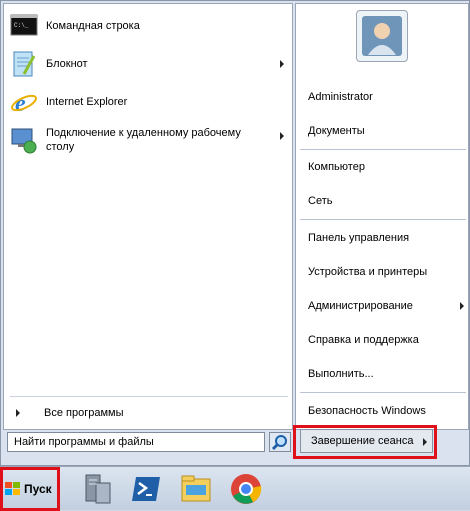 The image size is (470, 511). I want to click on remote-desktop-icon, so click(24, 140).